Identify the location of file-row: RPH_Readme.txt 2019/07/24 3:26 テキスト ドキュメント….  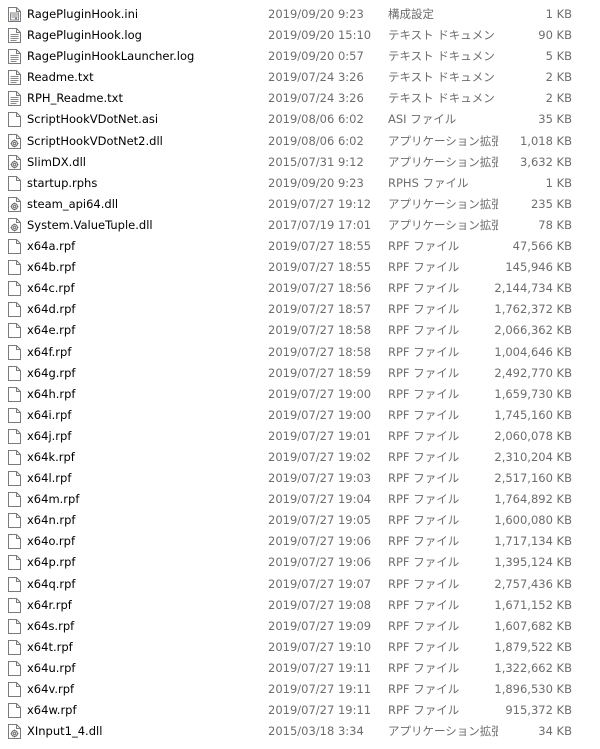
(300, 98).